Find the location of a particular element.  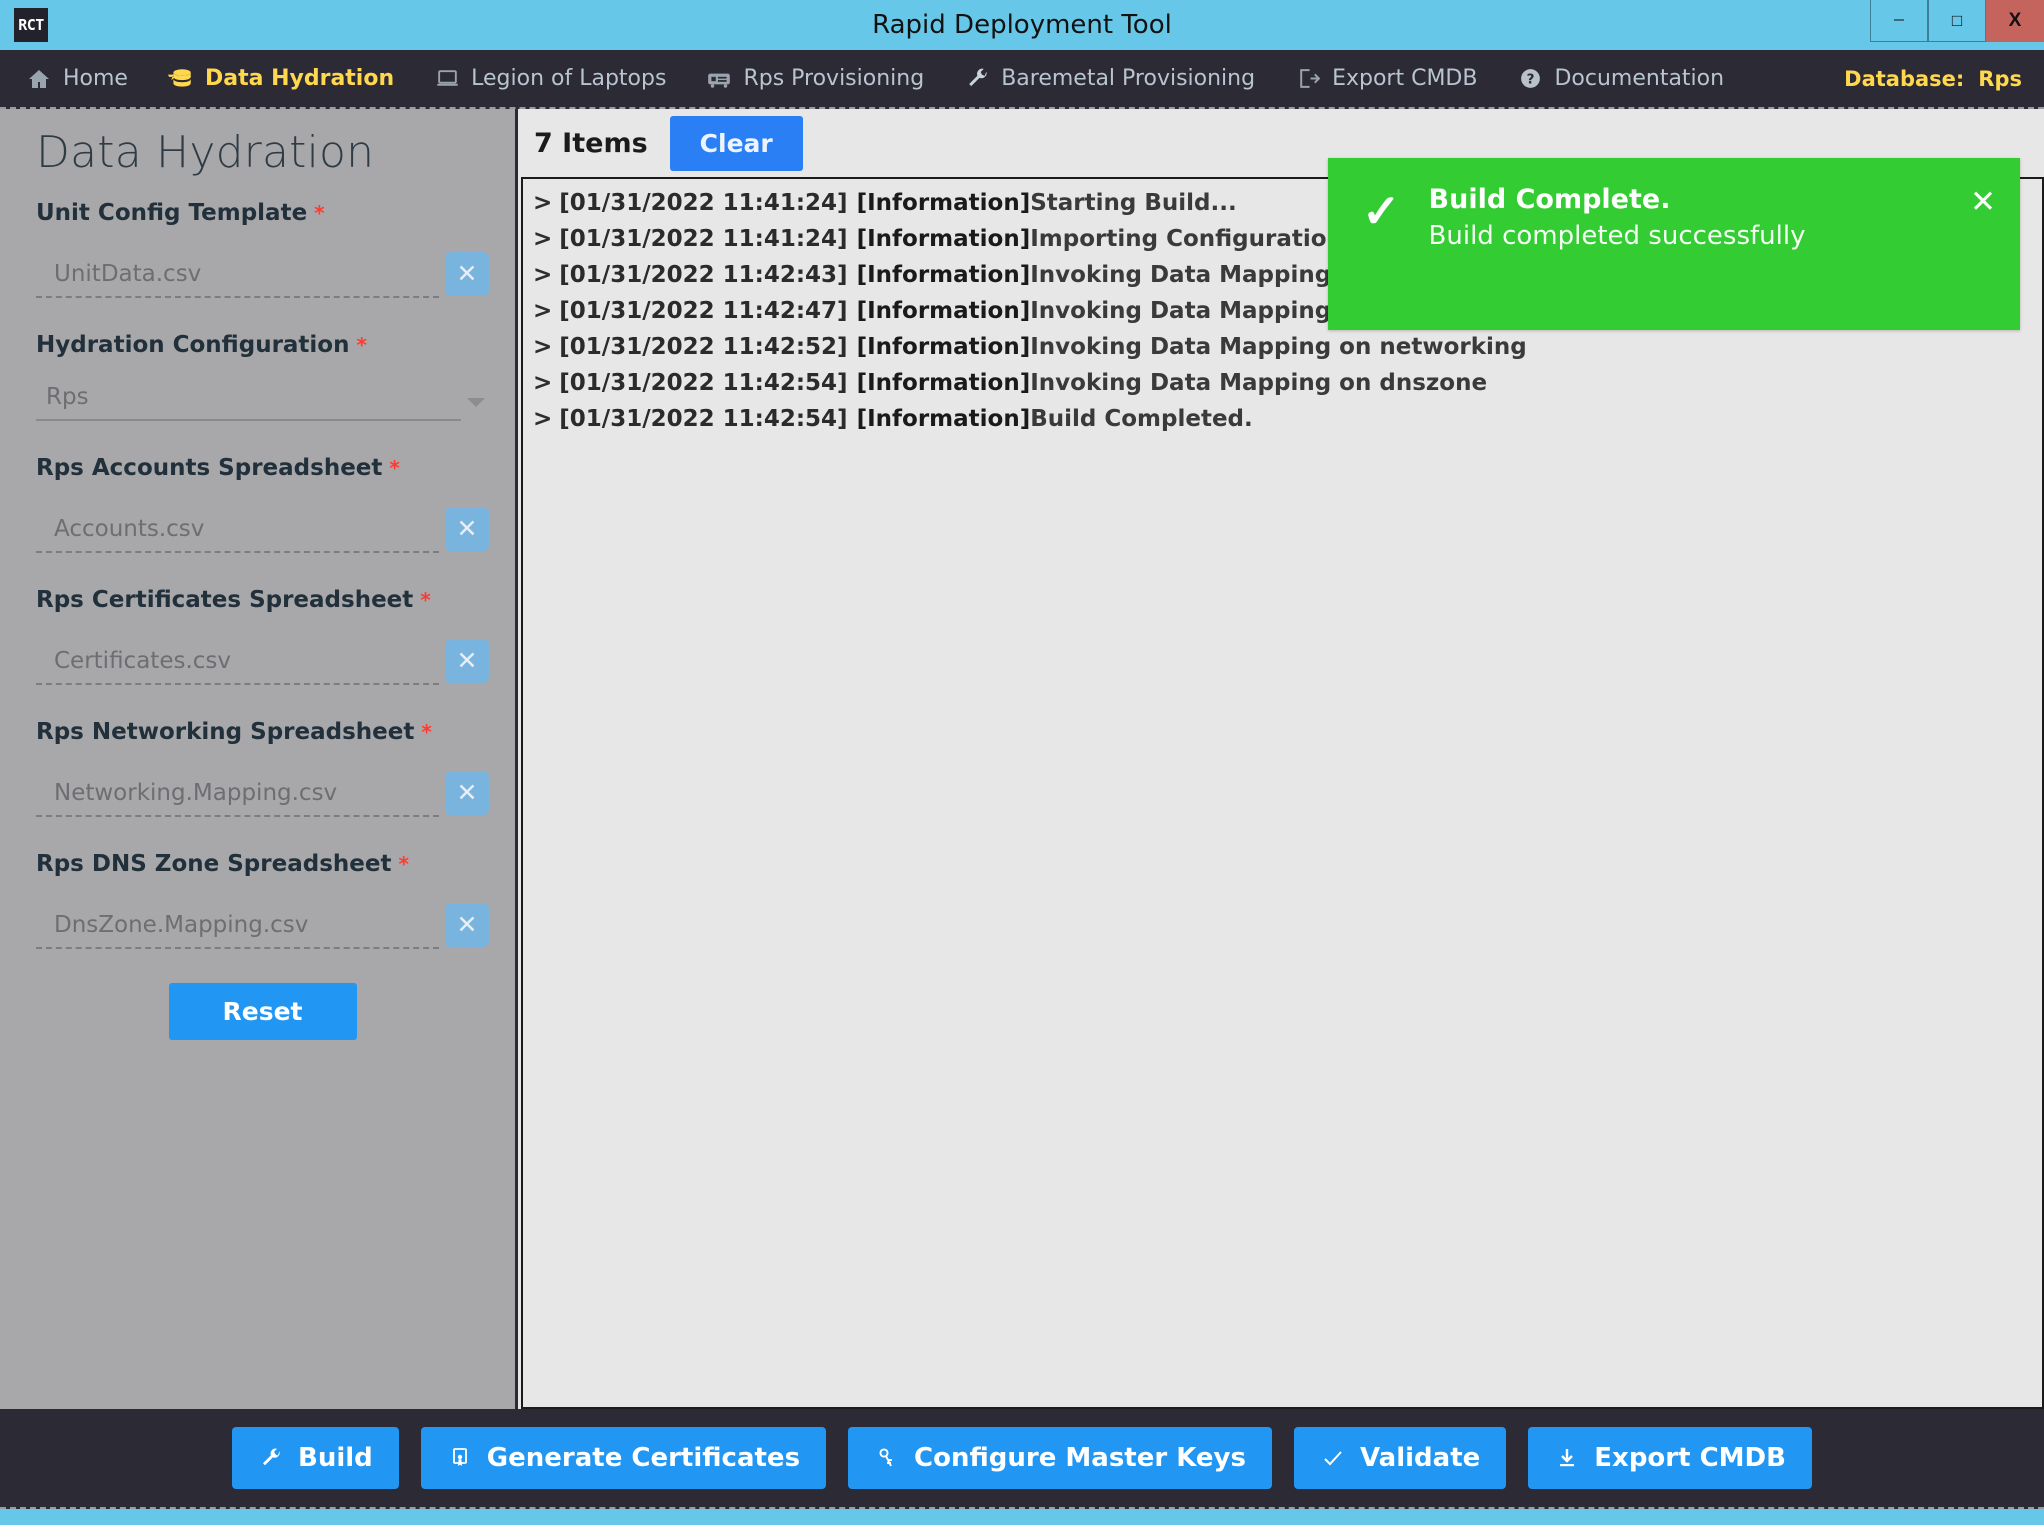

nav-item-documentation: ? Documentation is located at coordinates (1629, 79).